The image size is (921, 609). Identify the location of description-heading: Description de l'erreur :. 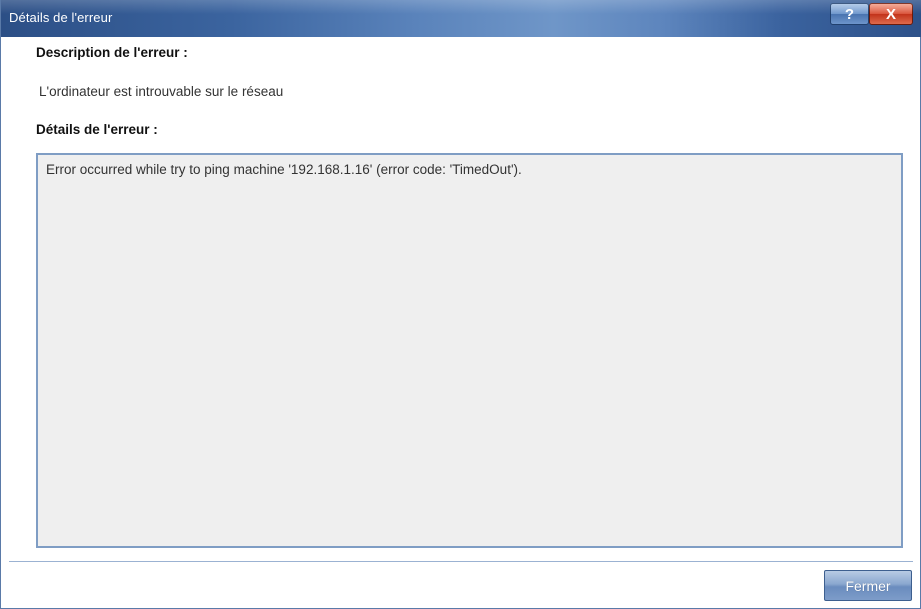
(112, 52).